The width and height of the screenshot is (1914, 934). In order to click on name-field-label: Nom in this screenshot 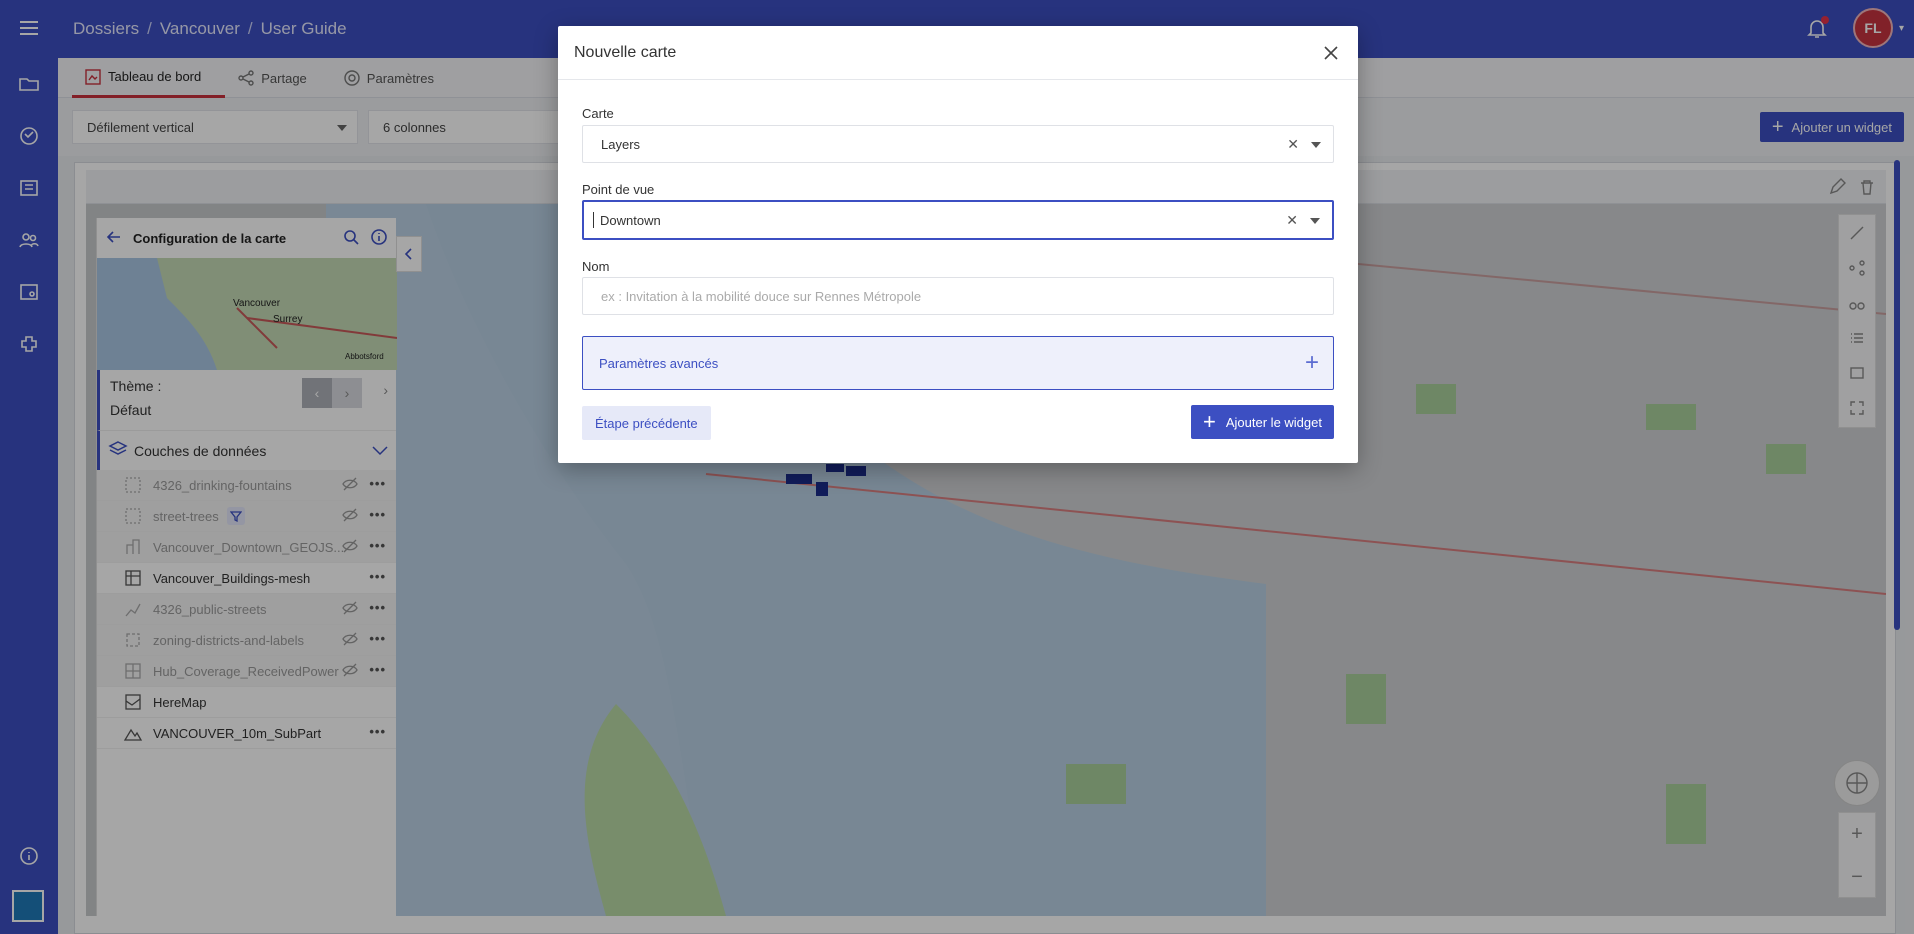, I will do `click(596, 266)`.